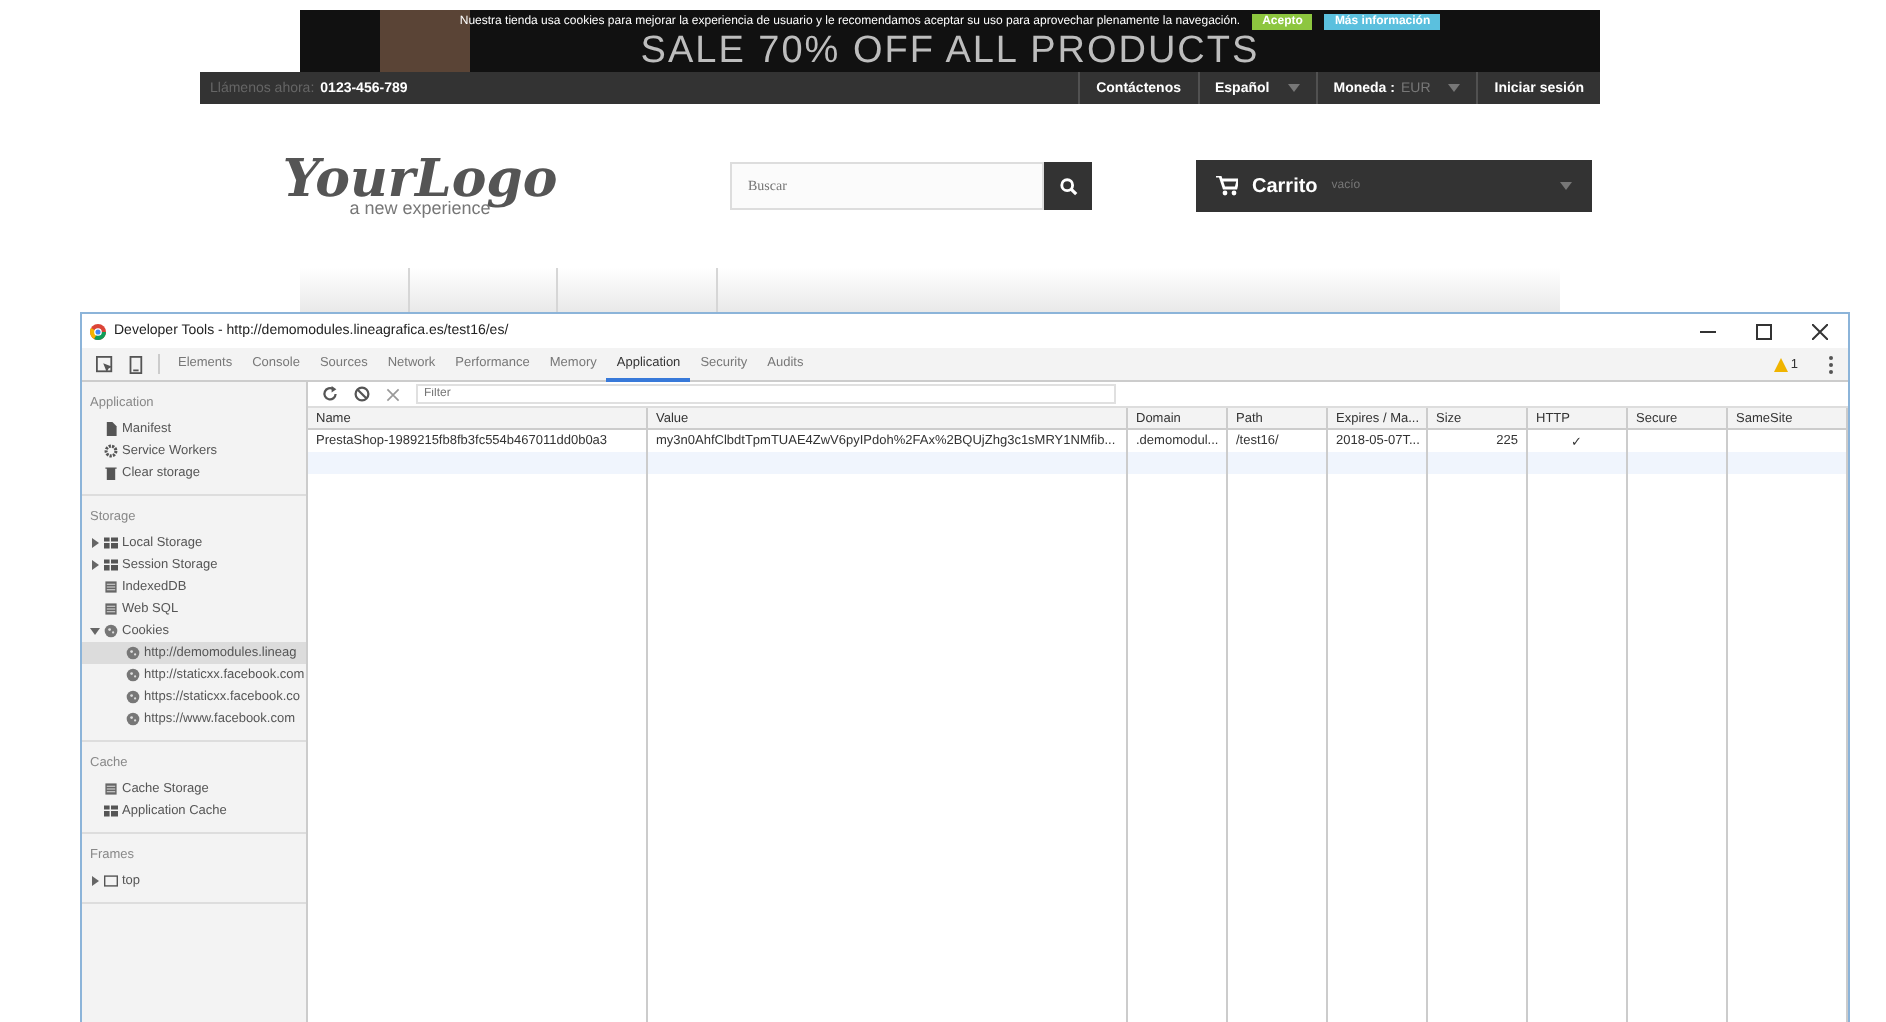 The height and width of the screenshot is (1022, 1886). I want to click on caret-down-icon, so click(95, 631).